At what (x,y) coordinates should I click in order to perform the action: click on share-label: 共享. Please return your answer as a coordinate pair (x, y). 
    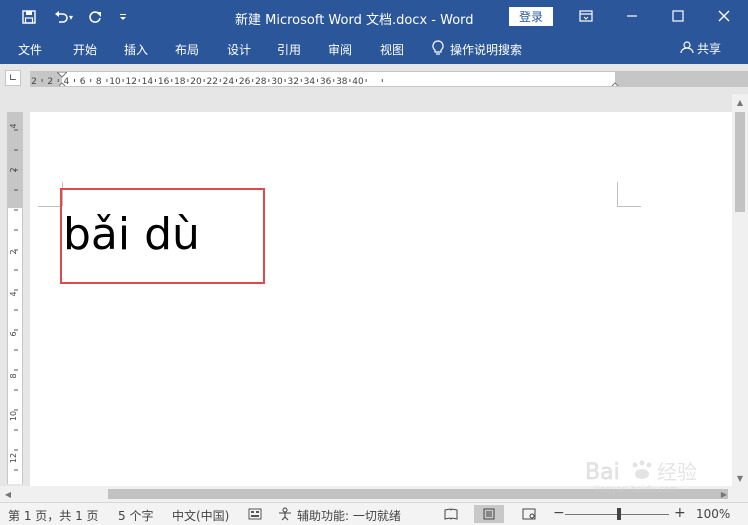
    Looking at the image, I should click on (709, 49).